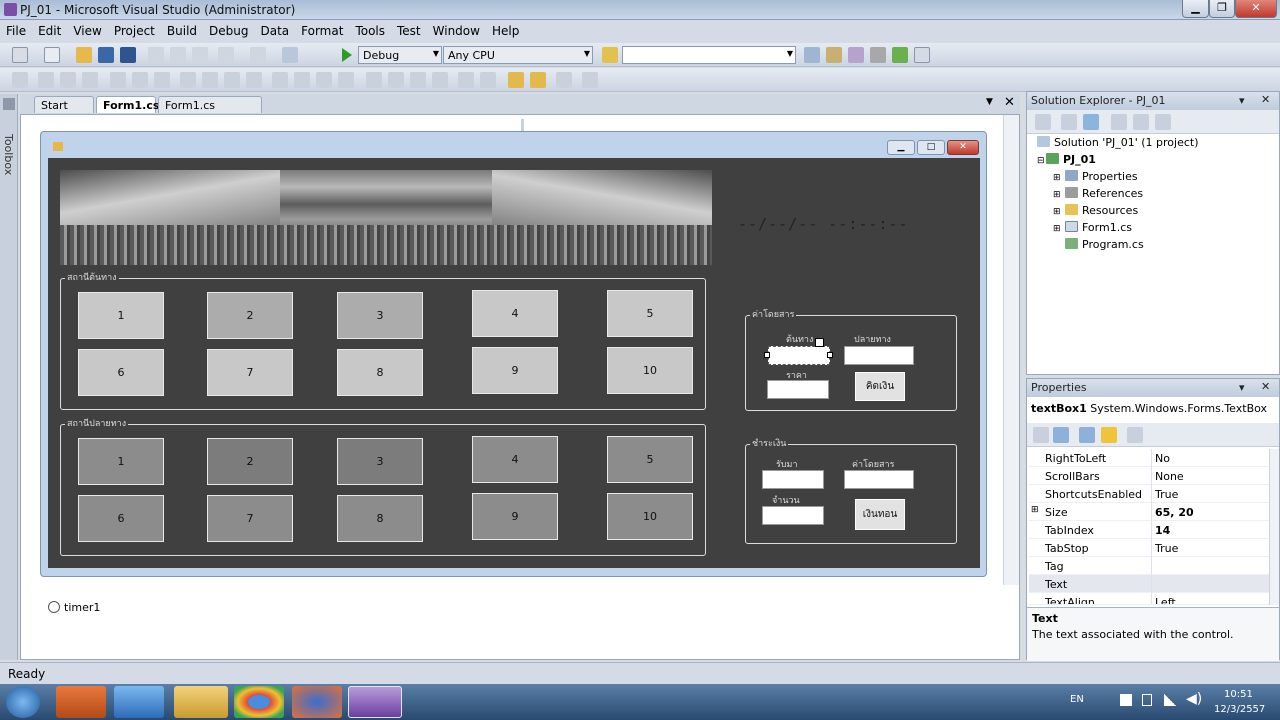 This screenshot has height=720, width=1280. What do you see at coordinates (121, 315) in the screenshot?
I see `source-button-1: 1` at bounding box center [121, 315].